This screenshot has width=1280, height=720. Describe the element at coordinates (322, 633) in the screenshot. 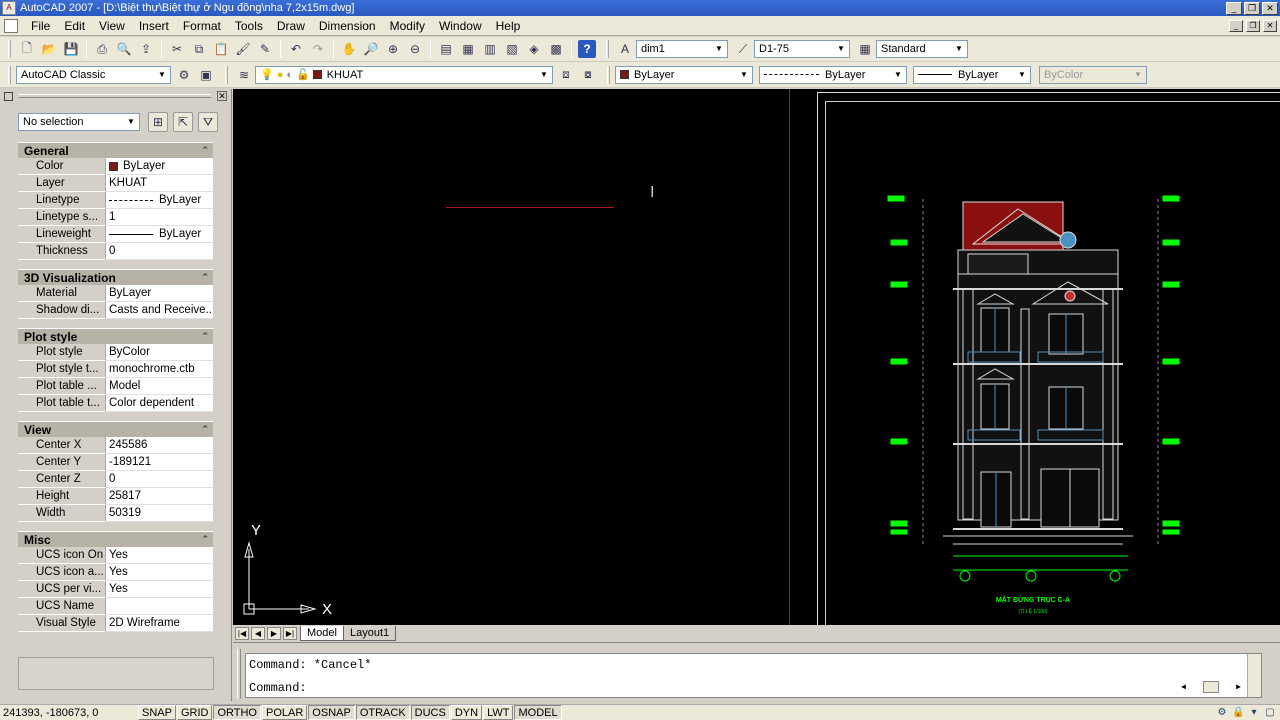

I see `tab-model: Model` at that location.